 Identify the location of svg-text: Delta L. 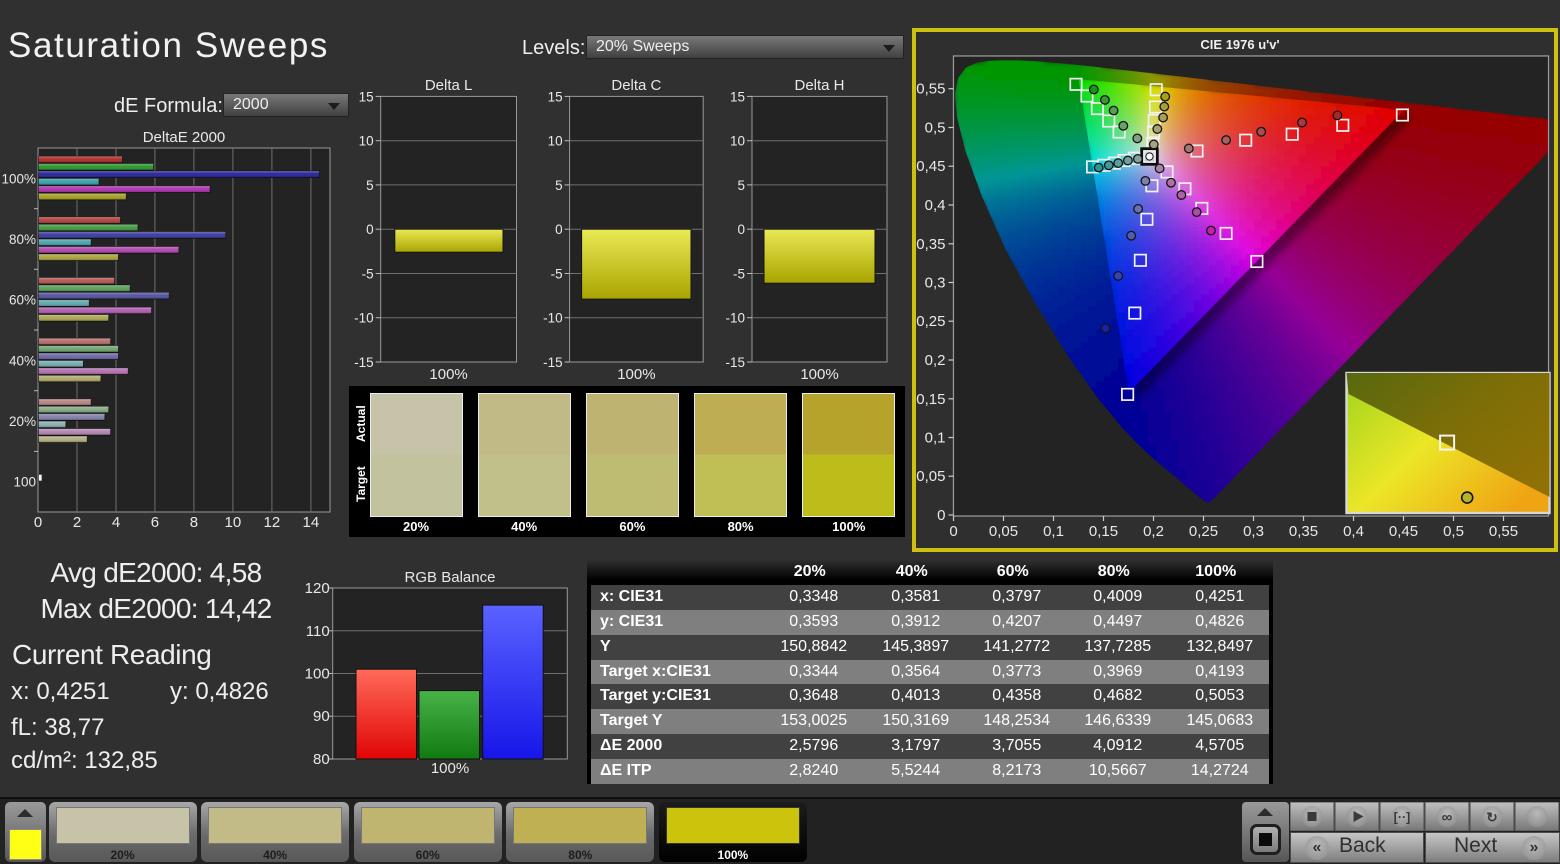
(449, 85).